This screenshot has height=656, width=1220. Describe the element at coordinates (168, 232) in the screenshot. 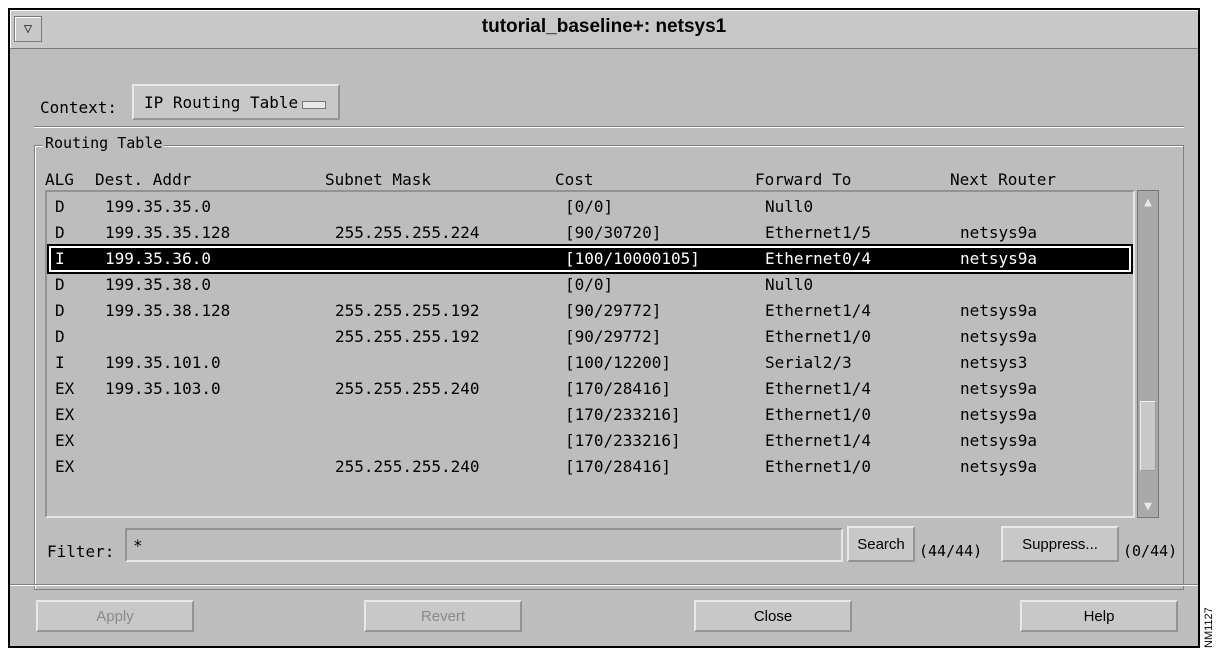

I see `cell-dest: 199.35.35.128` at that location.